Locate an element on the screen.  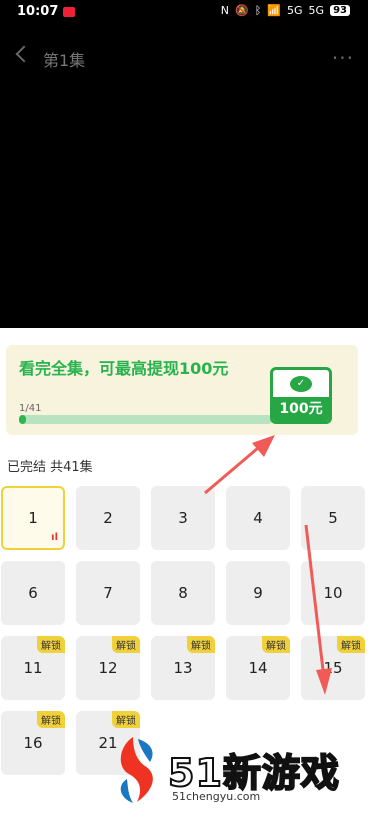
episode-number: 16 is located at coordinates (33, 743).